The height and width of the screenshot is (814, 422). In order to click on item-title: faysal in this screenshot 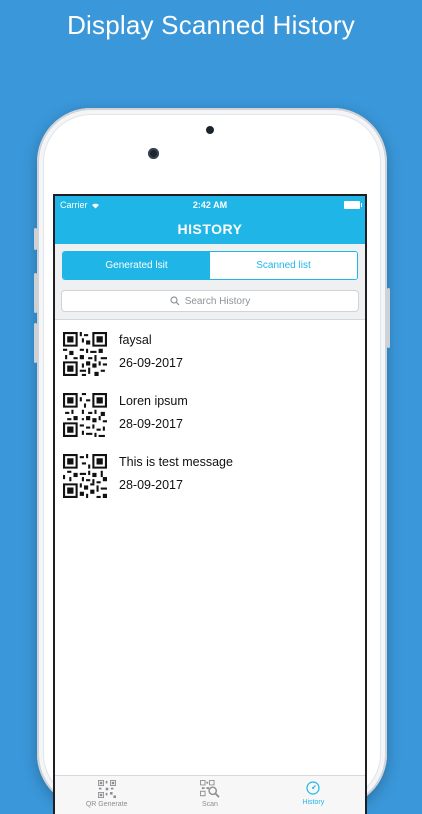, I will do `click(135, 340)`.